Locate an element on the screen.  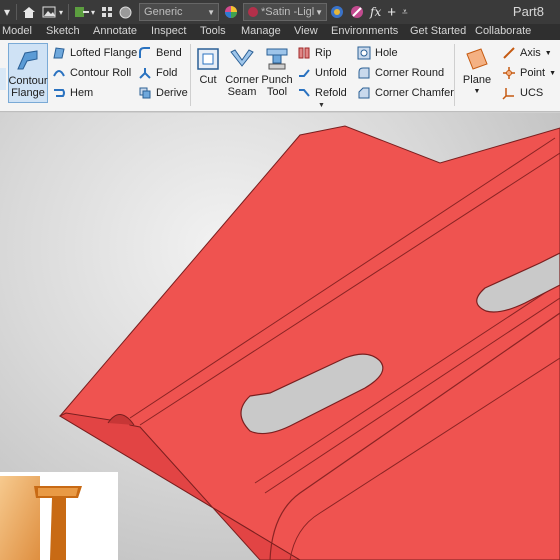
corner-round-button: Corner Round is located at coordinates (400, 73).